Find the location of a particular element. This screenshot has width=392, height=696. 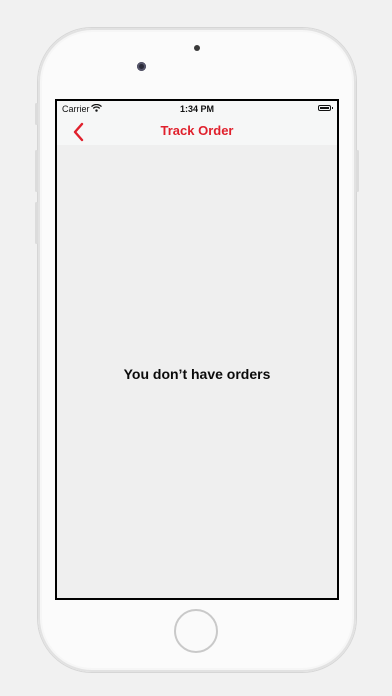

volume-up-button is located at coordinates (36, 171).